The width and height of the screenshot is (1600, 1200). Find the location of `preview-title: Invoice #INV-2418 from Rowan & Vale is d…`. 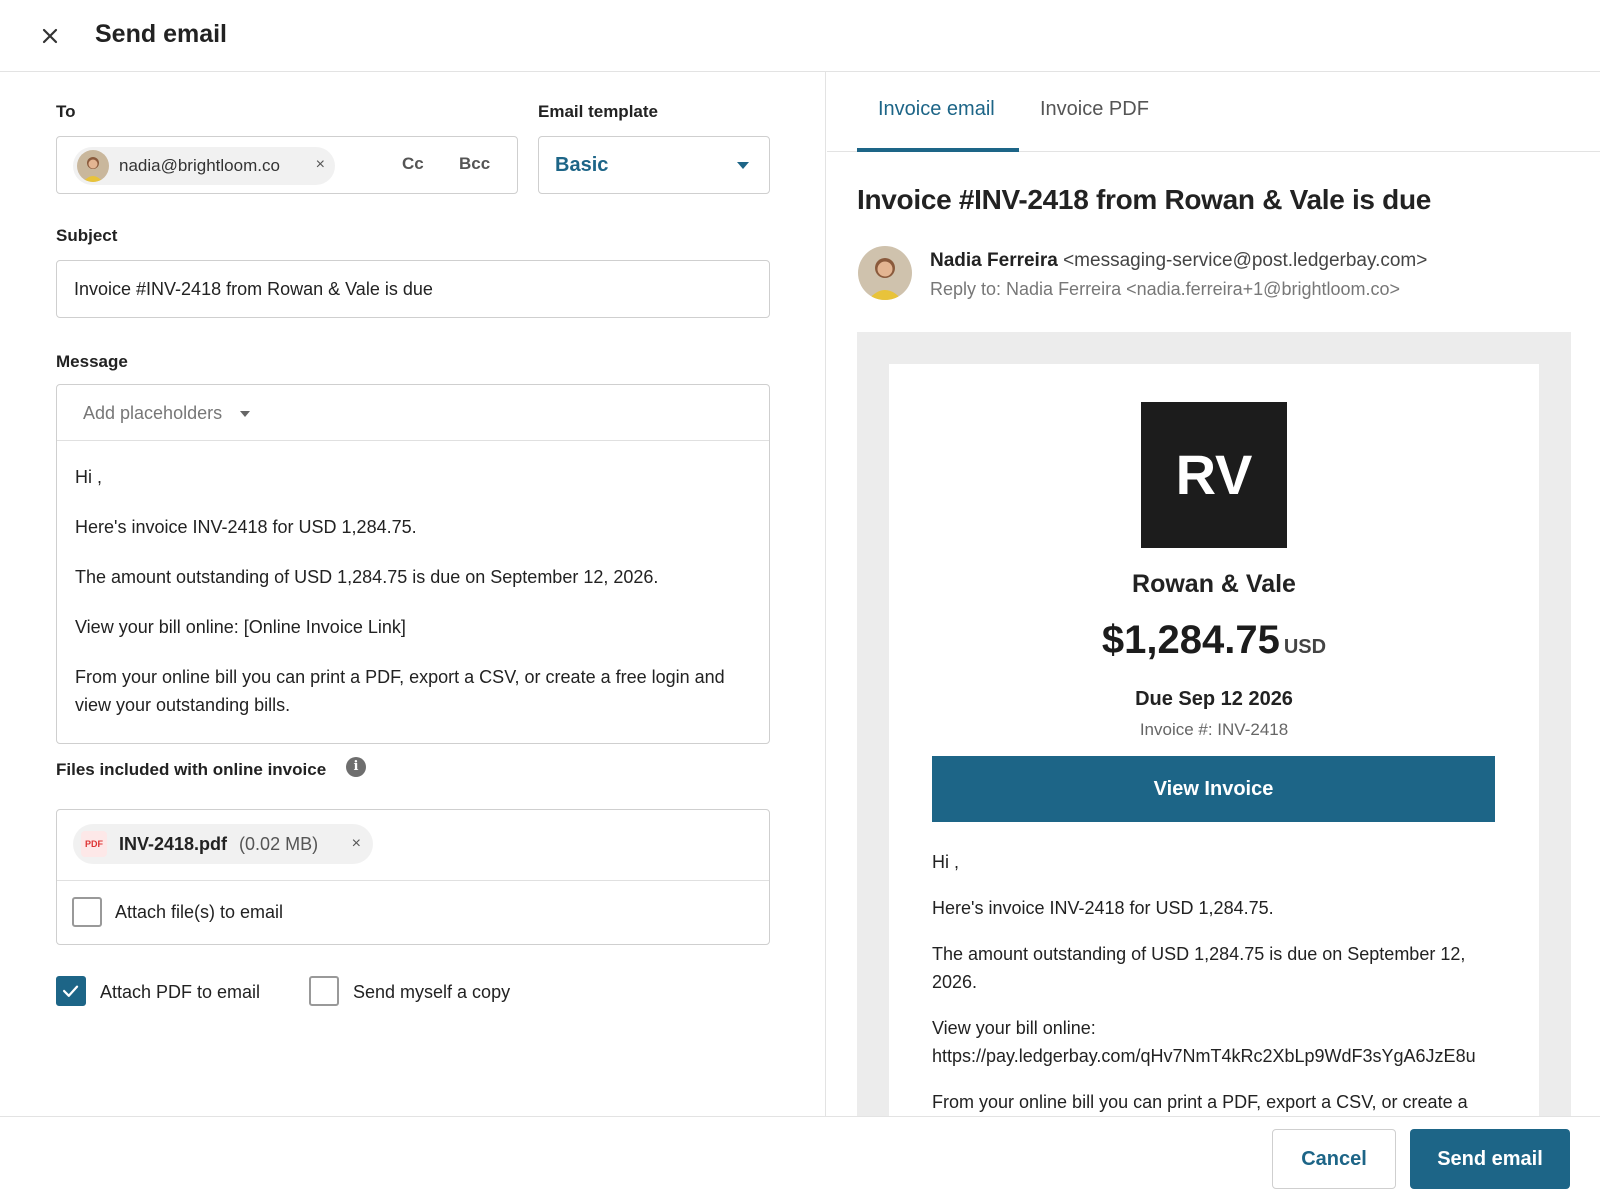

preview-title: Invoice #INV-2418 from Rowan & Vale is d… is located at coordinates (1144, 199).